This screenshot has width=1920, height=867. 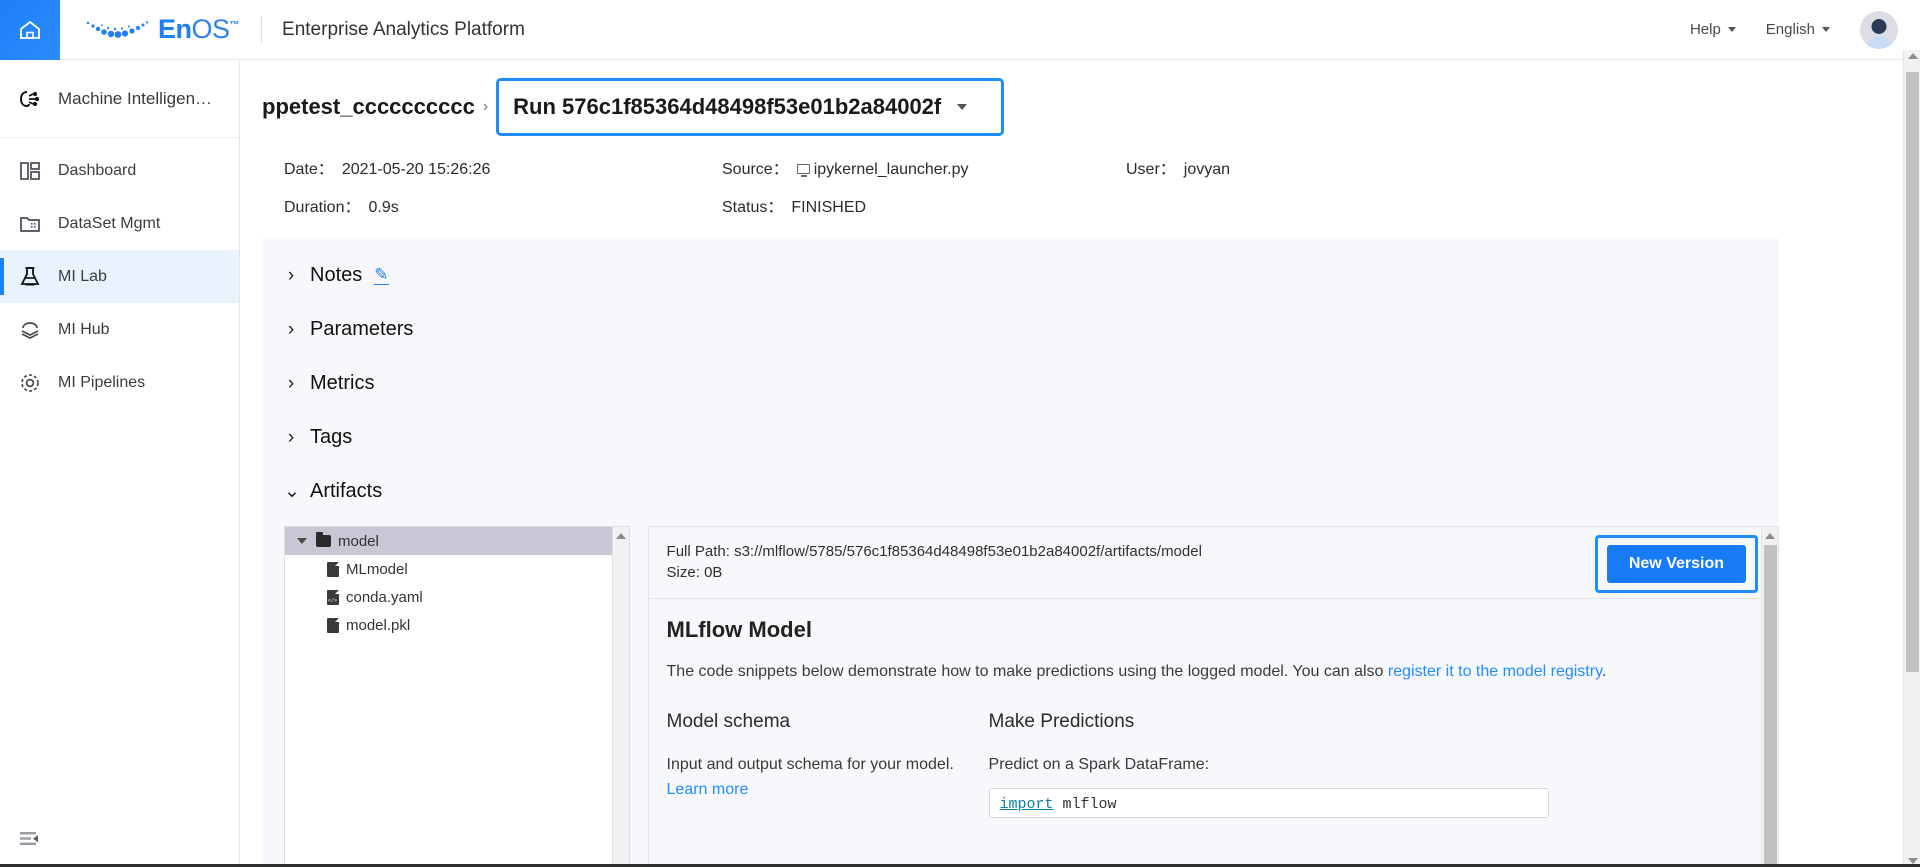 I want to click on run-duration: Duration： 0.9s, so click(x=503, y=205).